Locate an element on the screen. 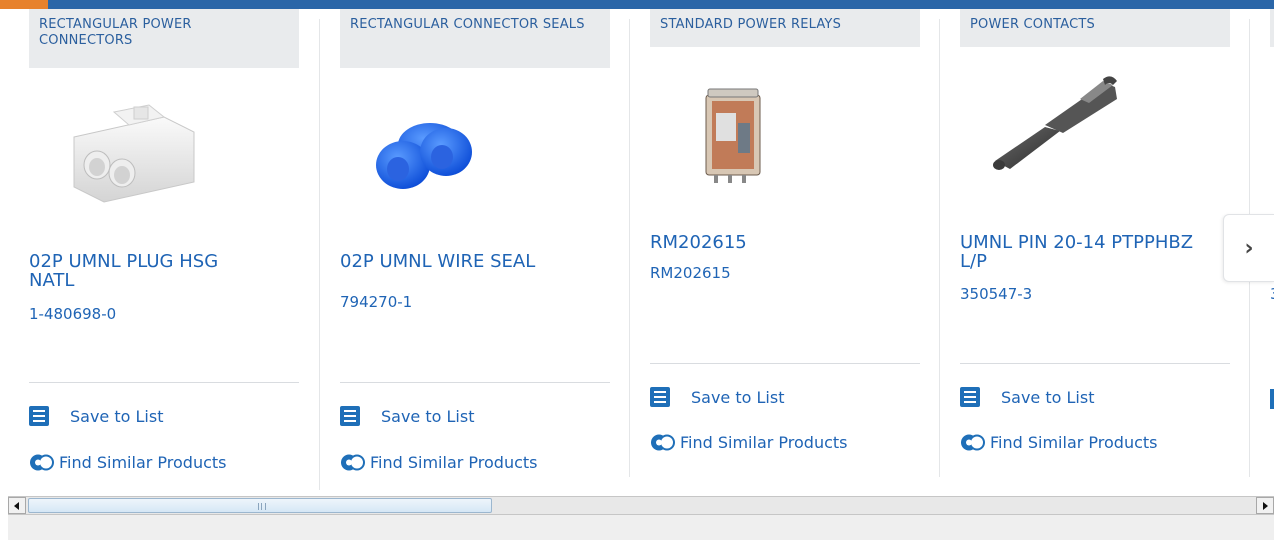 The height and width of the screenshot is (540, 1274). carousel-next-button: › is located at coordinates (1248, 248).